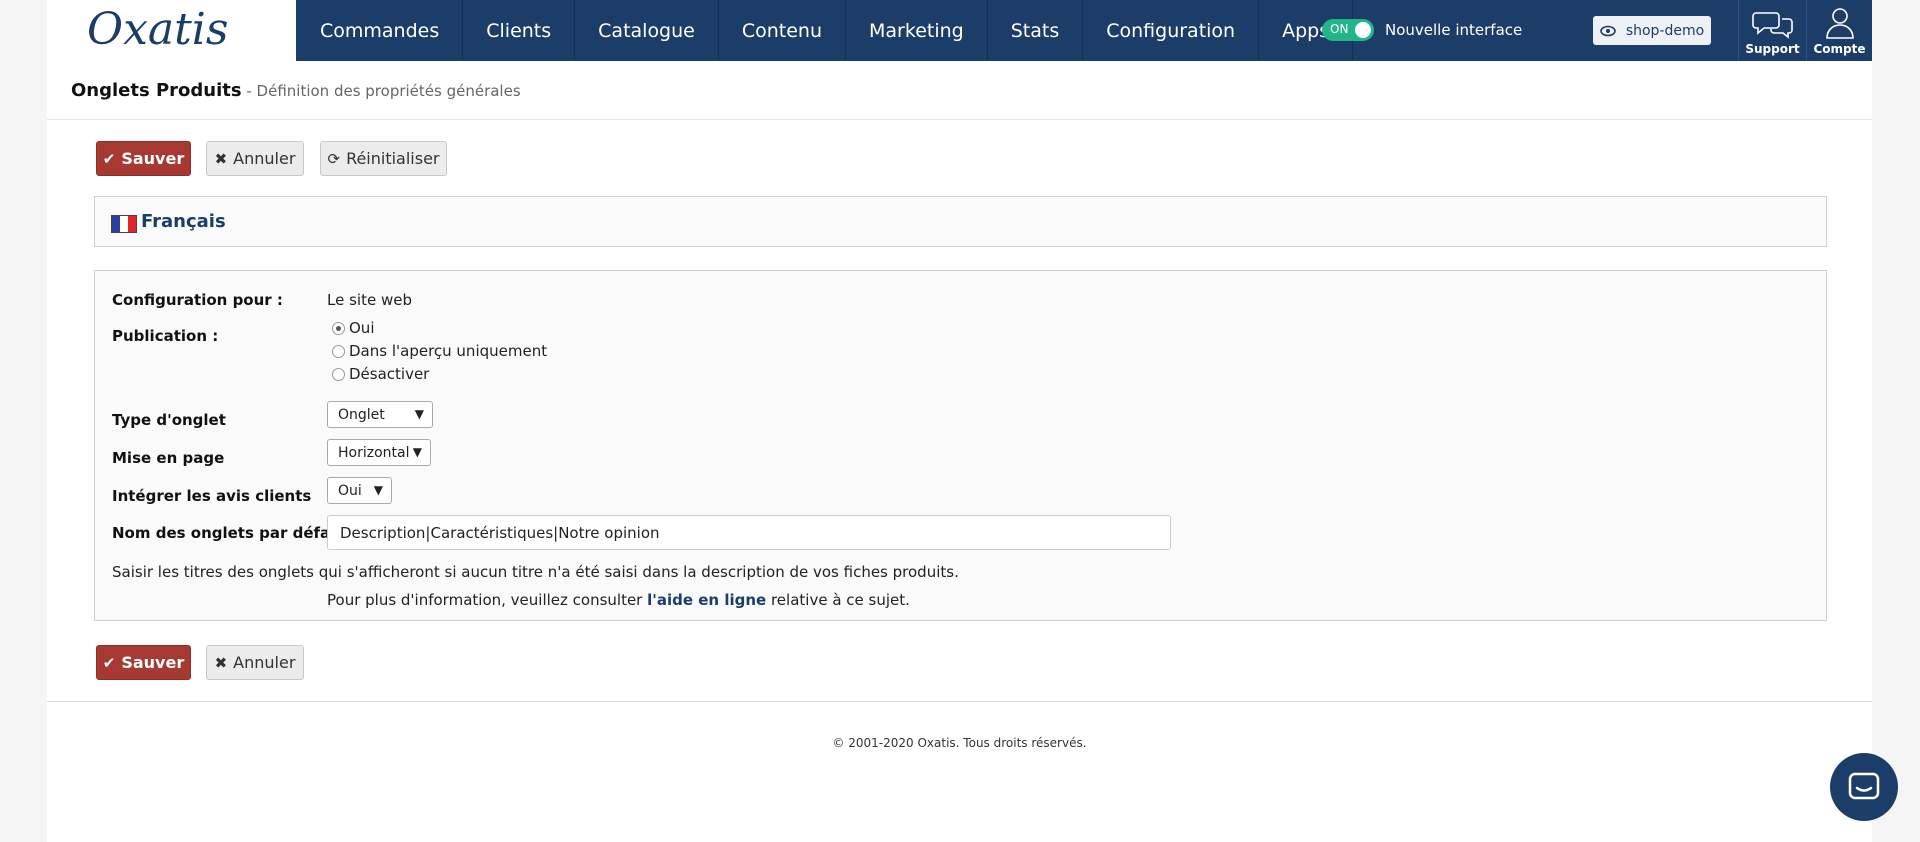 The image size is (1920, 842). Describe the element at coordinates (1454, 30) in the screenshot. I see `toggle-label: Nouvelle interface` at that location.